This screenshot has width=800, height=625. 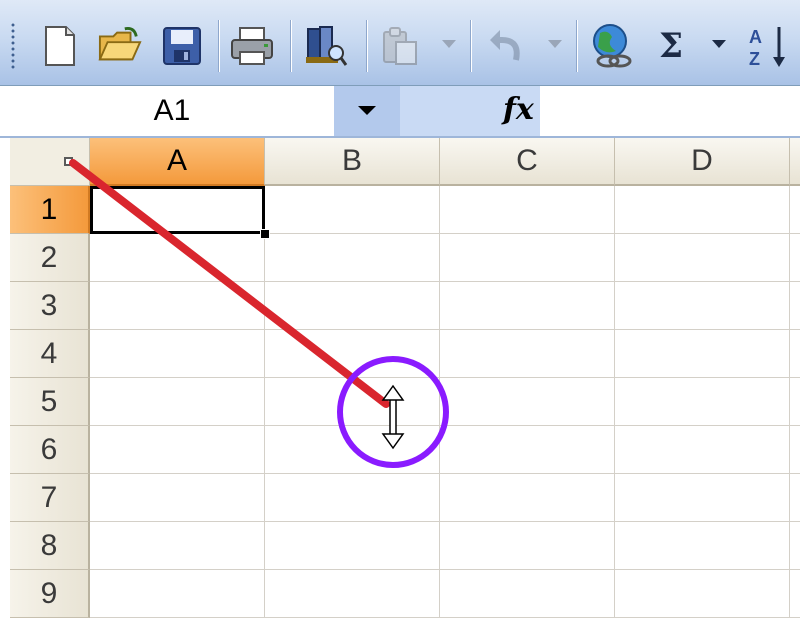 I want to click on cell-d9, so click(x=702, y=594).